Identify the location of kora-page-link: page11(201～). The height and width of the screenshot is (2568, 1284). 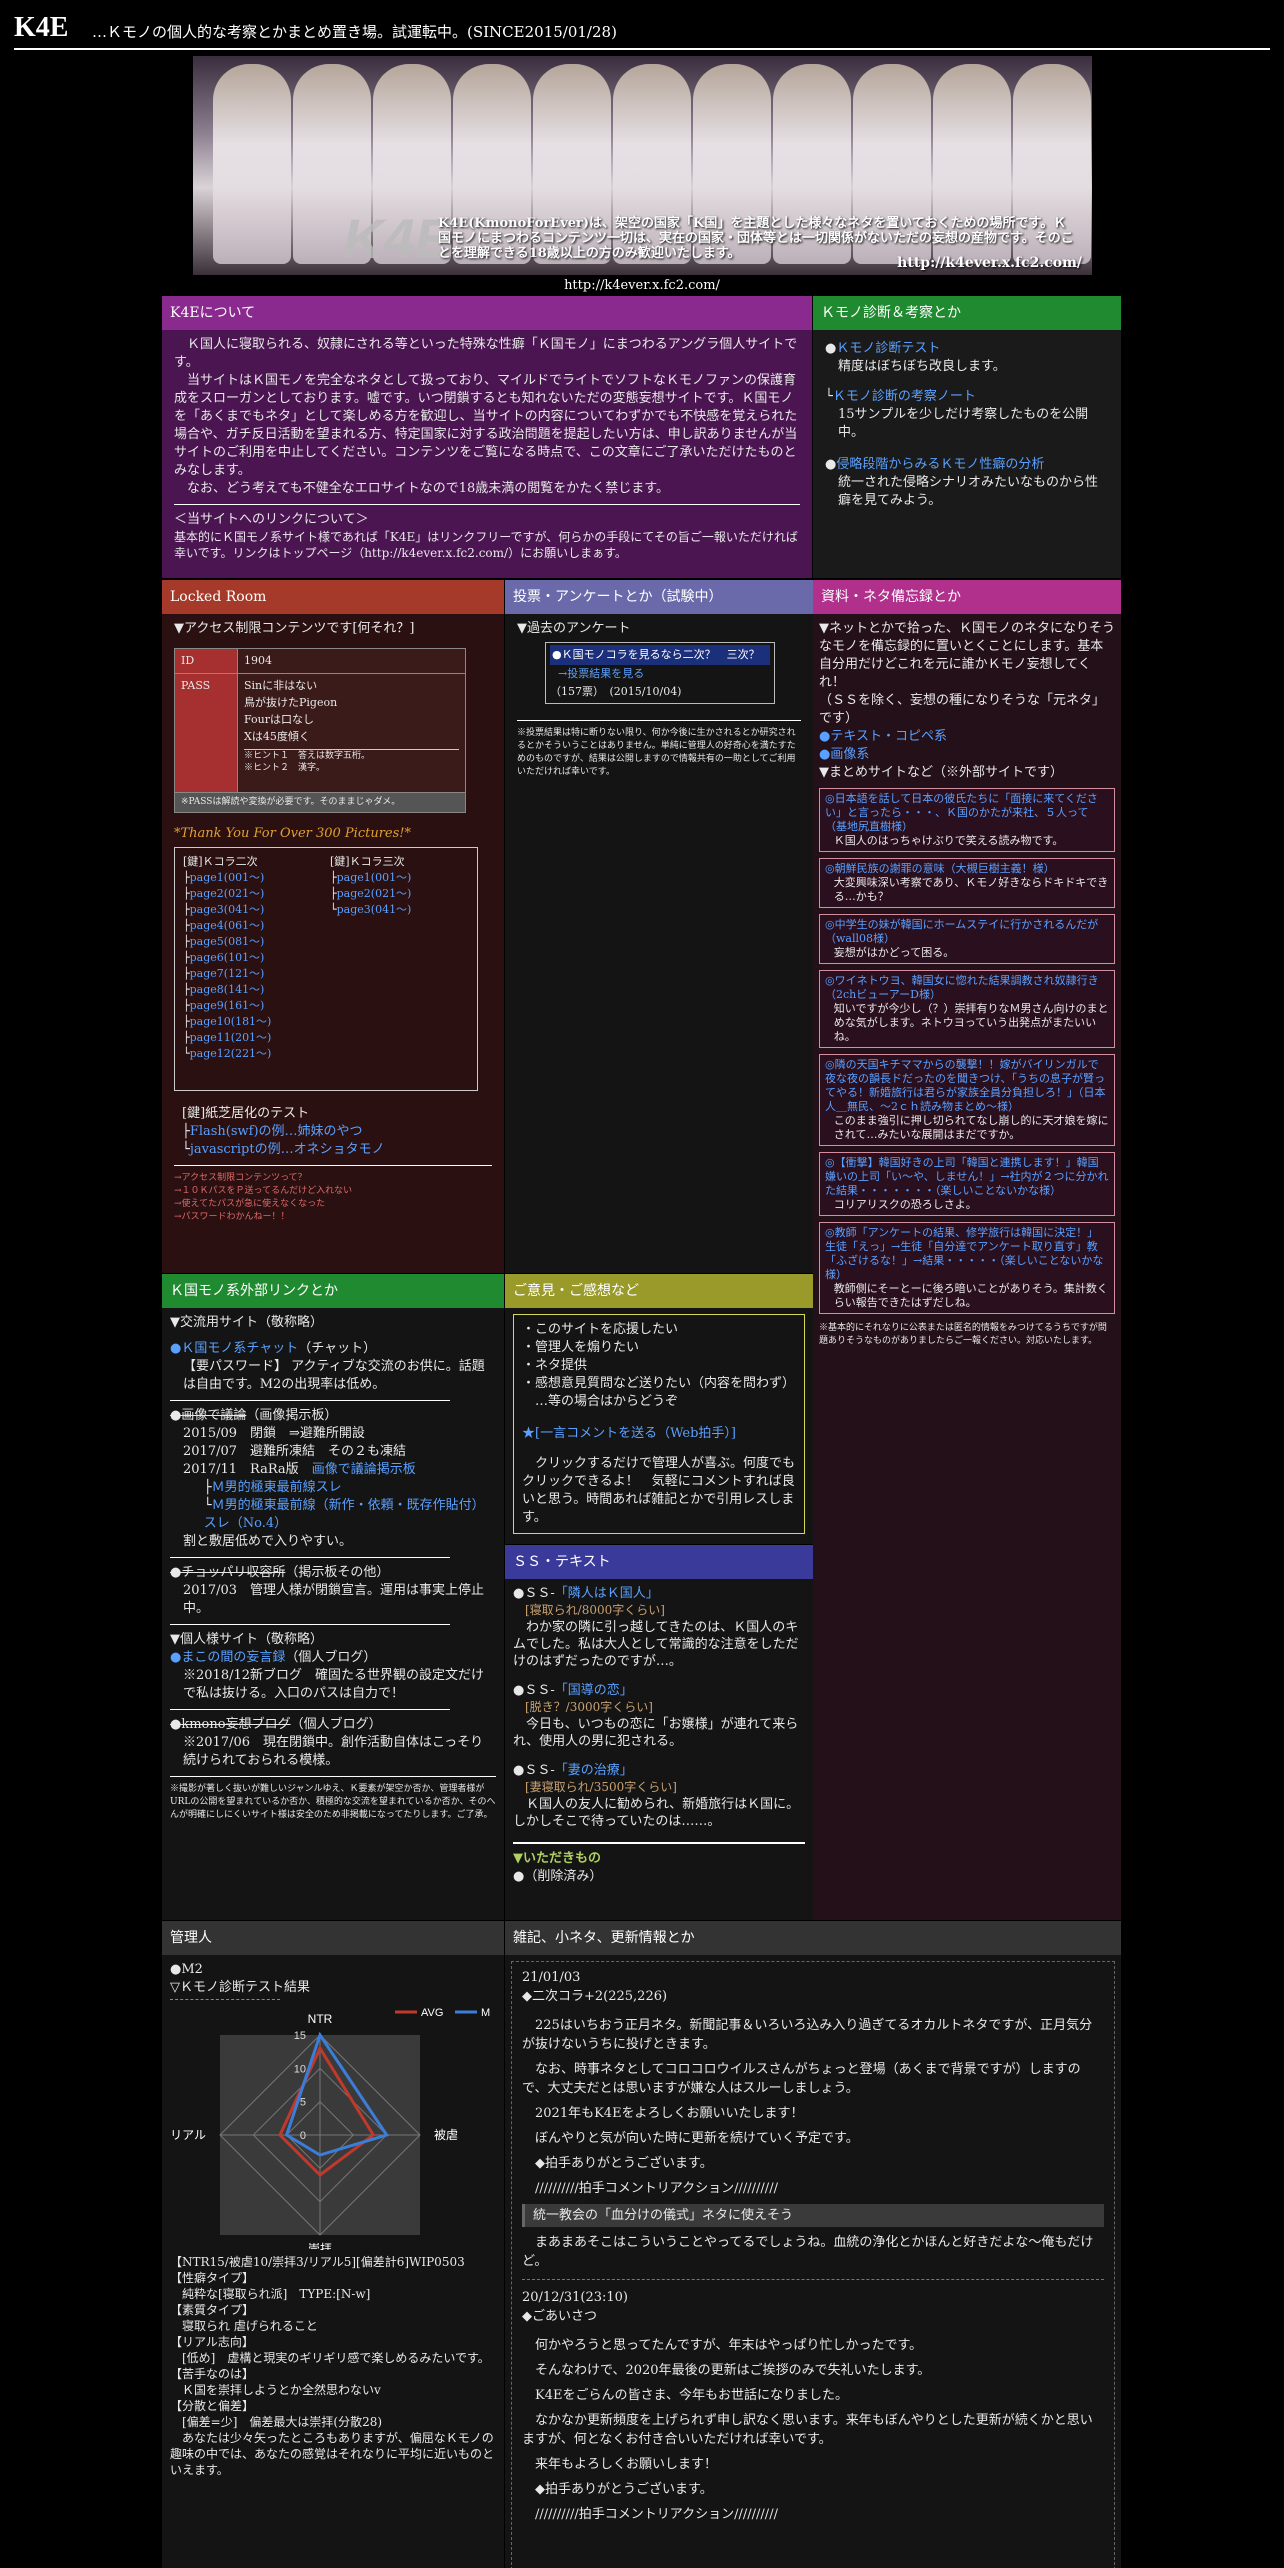
(231, 1037).